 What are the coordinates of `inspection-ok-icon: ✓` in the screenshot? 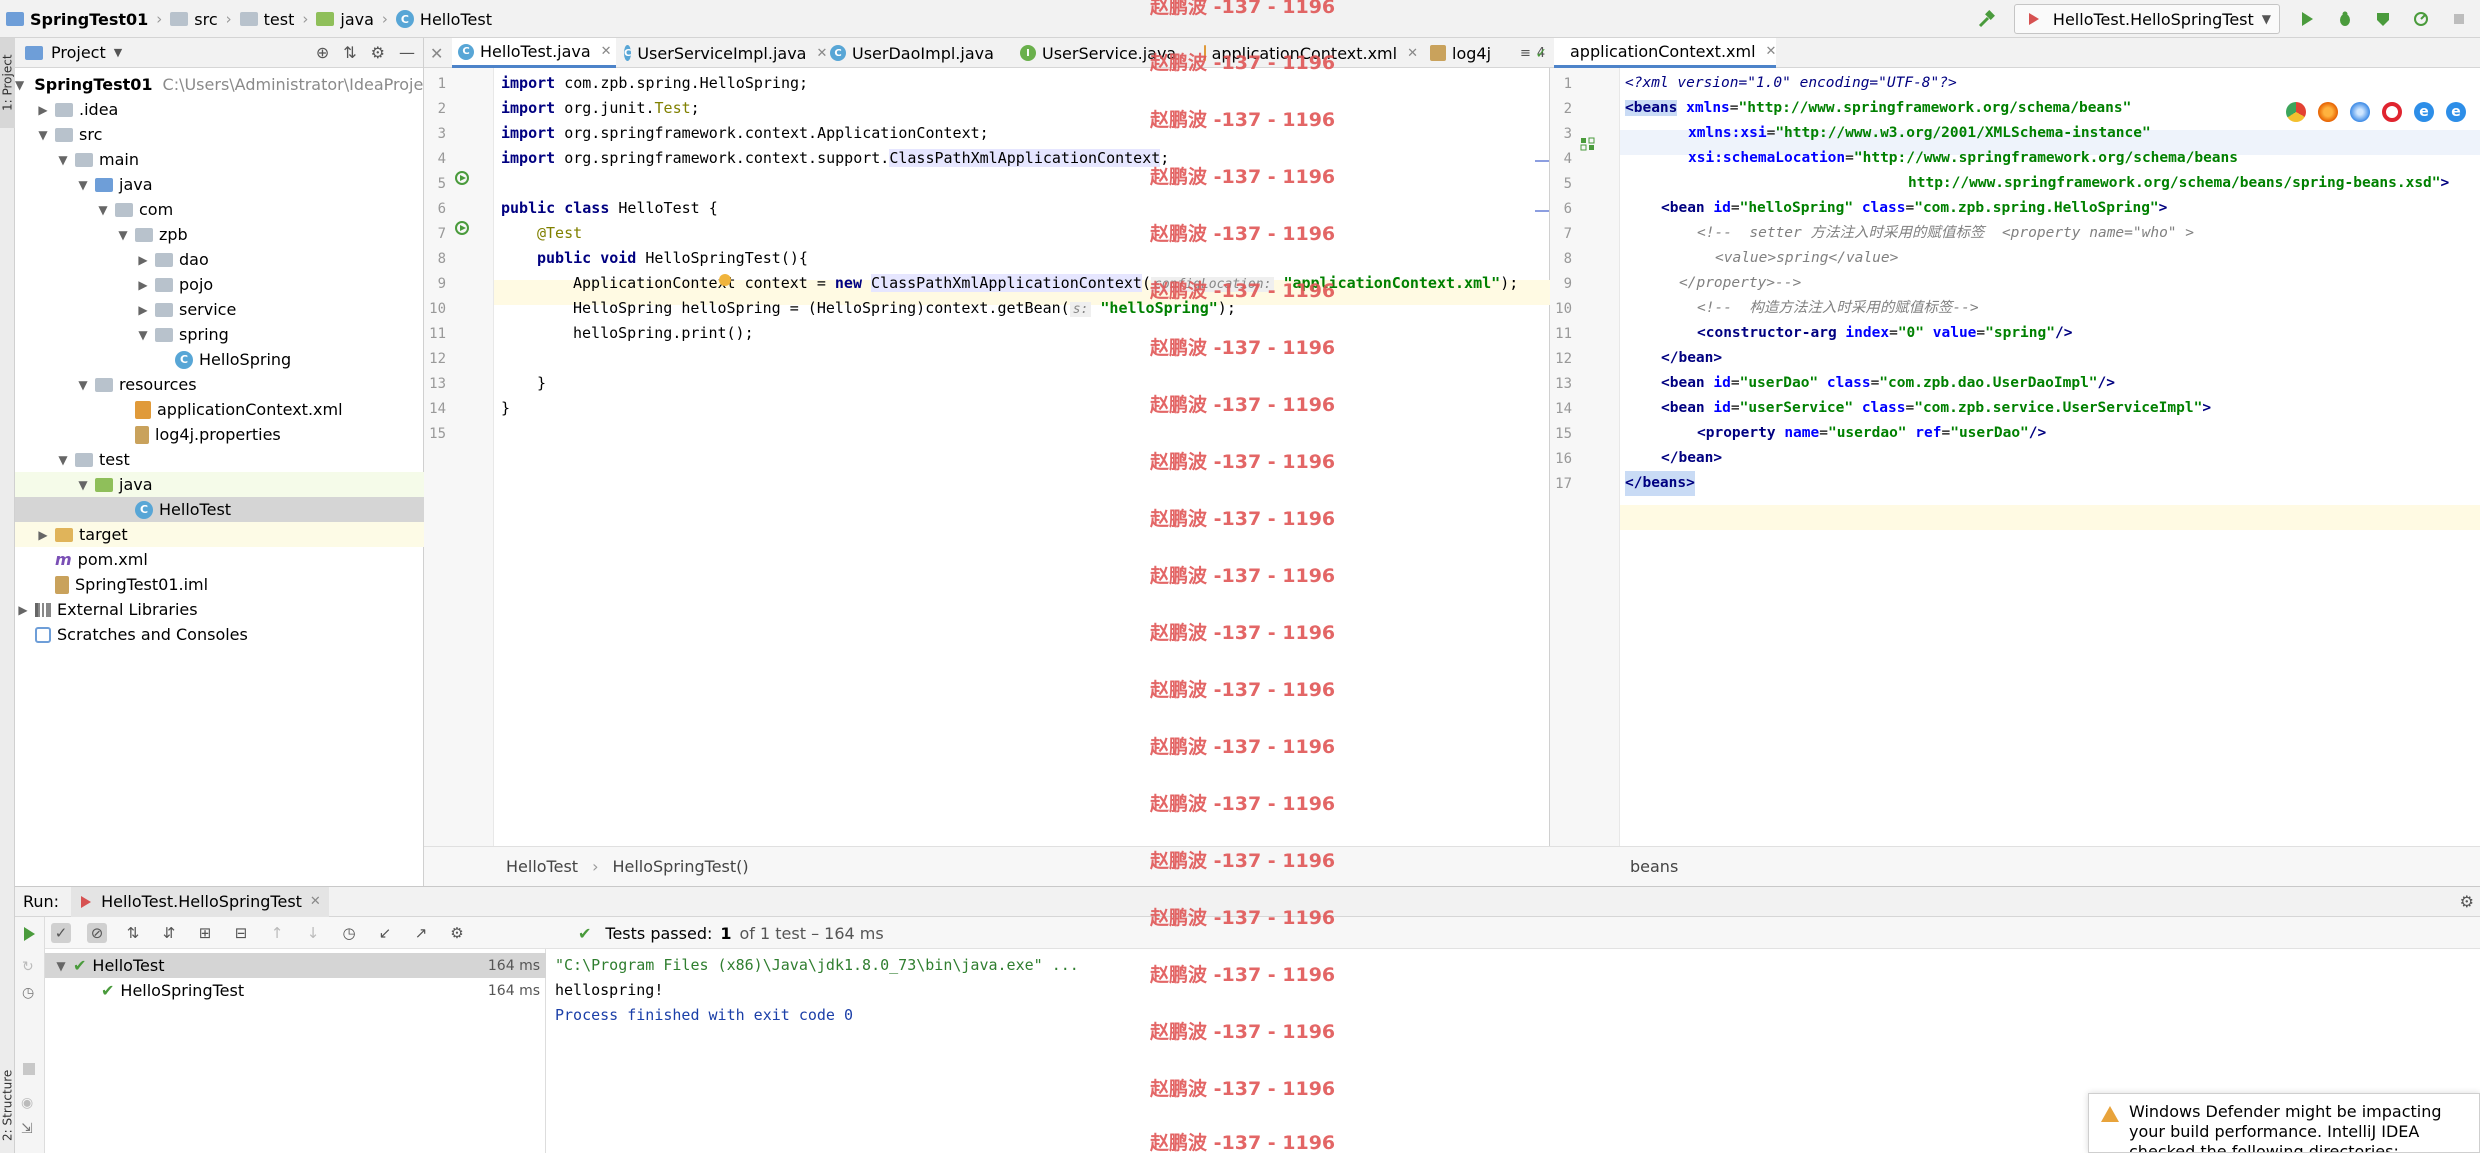 It's located at (1541, 54).